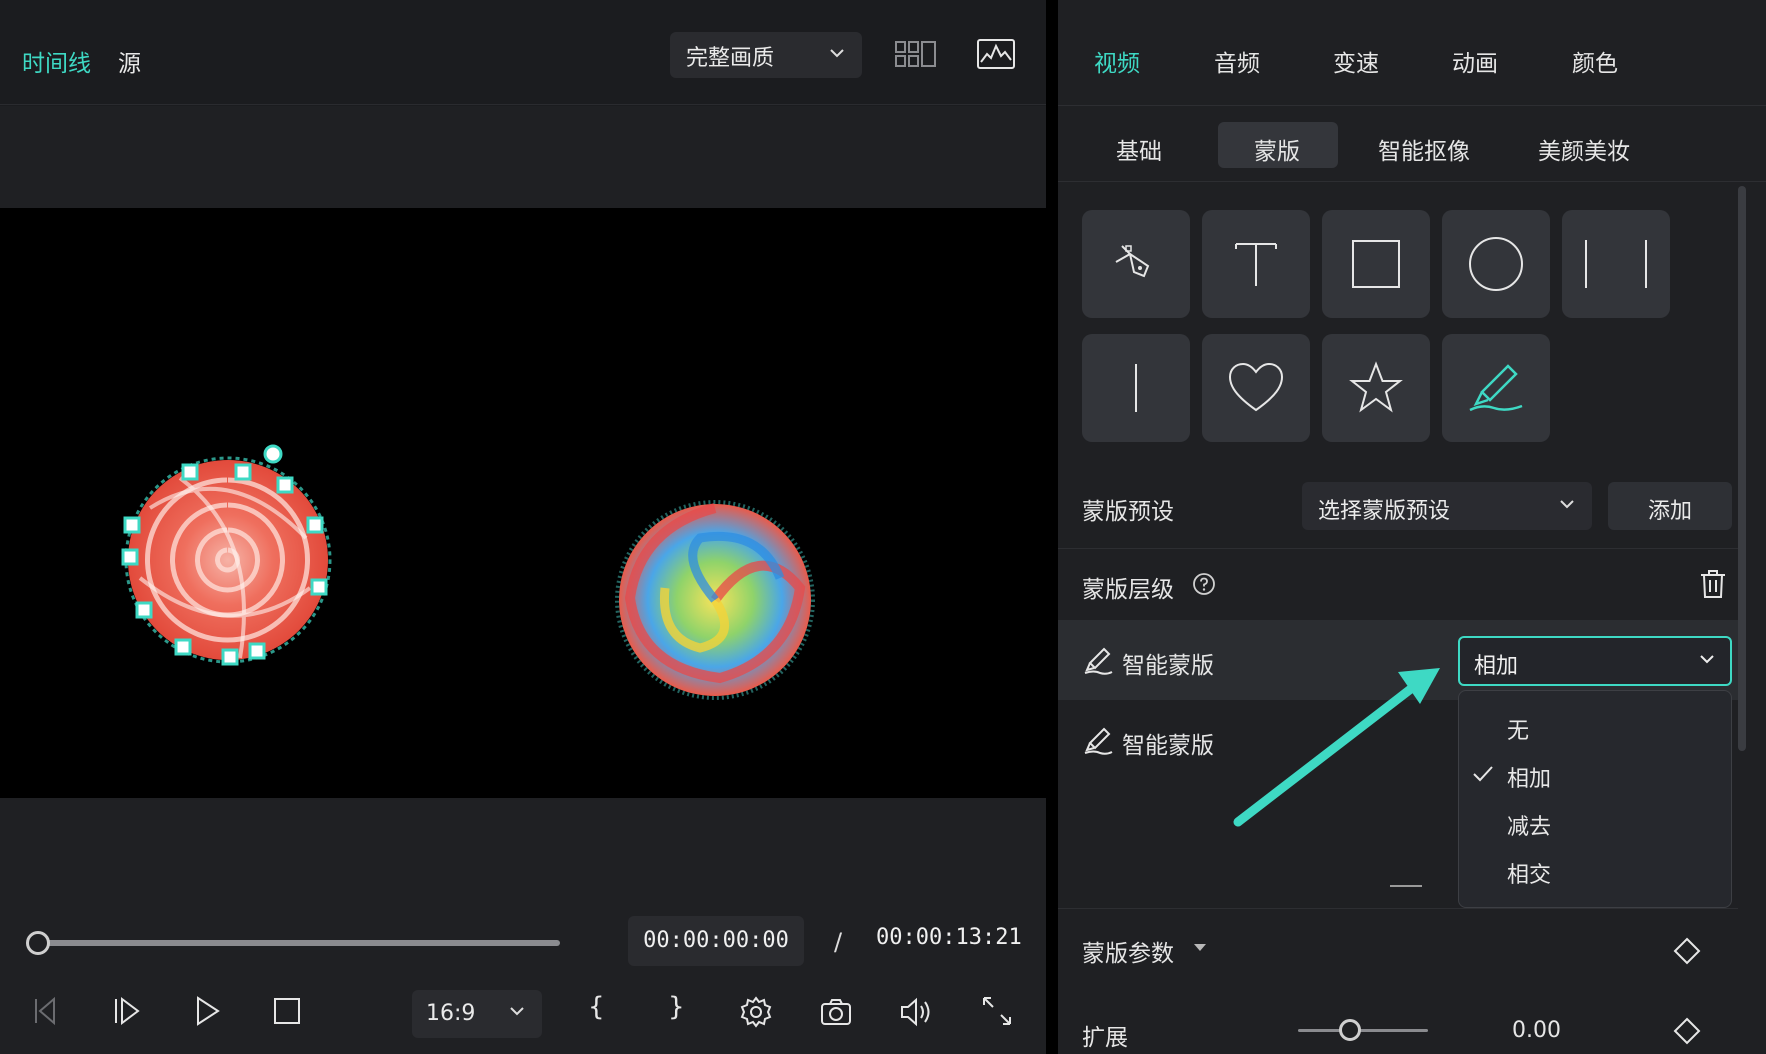 This screenshot has height=1054, width=1766. I want to click on sub-tab-basic: 基础, so click(1139, 149).